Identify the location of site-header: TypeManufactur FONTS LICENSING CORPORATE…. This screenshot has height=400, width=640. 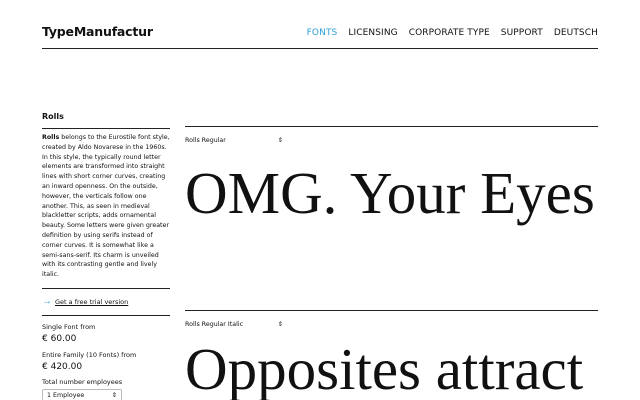
(320, 24).